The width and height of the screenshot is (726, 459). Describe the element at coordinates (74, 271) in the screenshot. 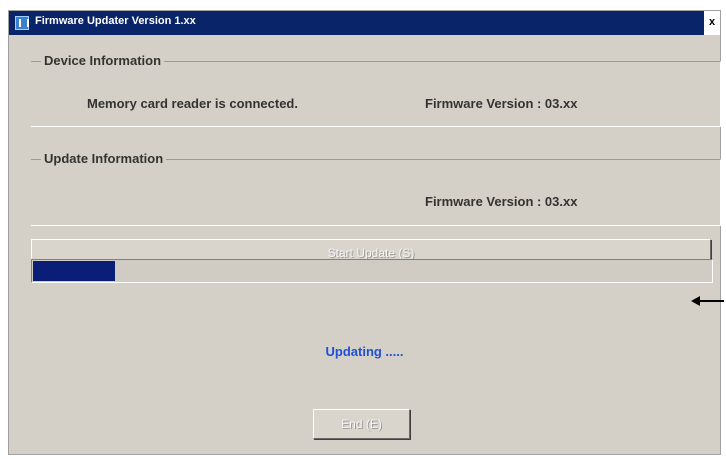

I see `progress-bar-fill` at that location.